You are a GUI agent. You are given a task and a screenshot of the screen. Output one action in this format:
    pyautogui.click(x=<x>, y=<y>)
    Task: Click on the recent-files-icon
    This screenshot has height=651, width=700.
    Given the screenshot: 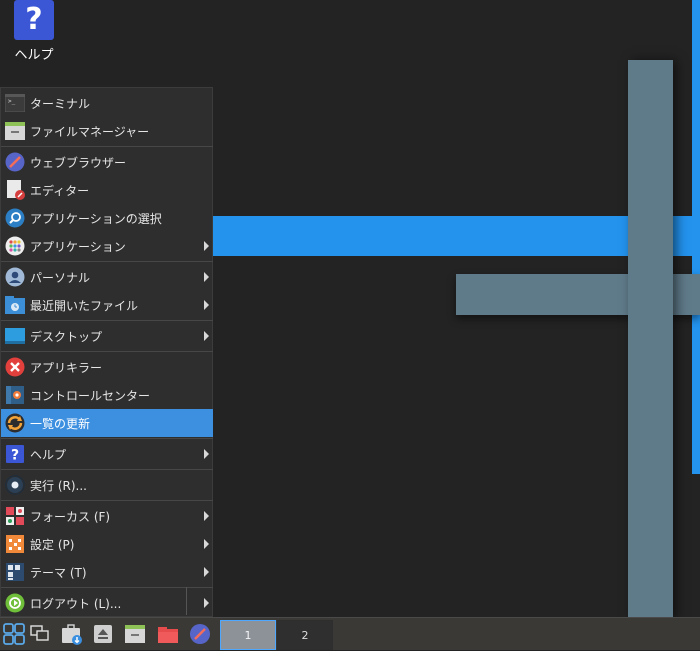 What is the action you would take?
    pyautogui.click(x=15, y=305)
    